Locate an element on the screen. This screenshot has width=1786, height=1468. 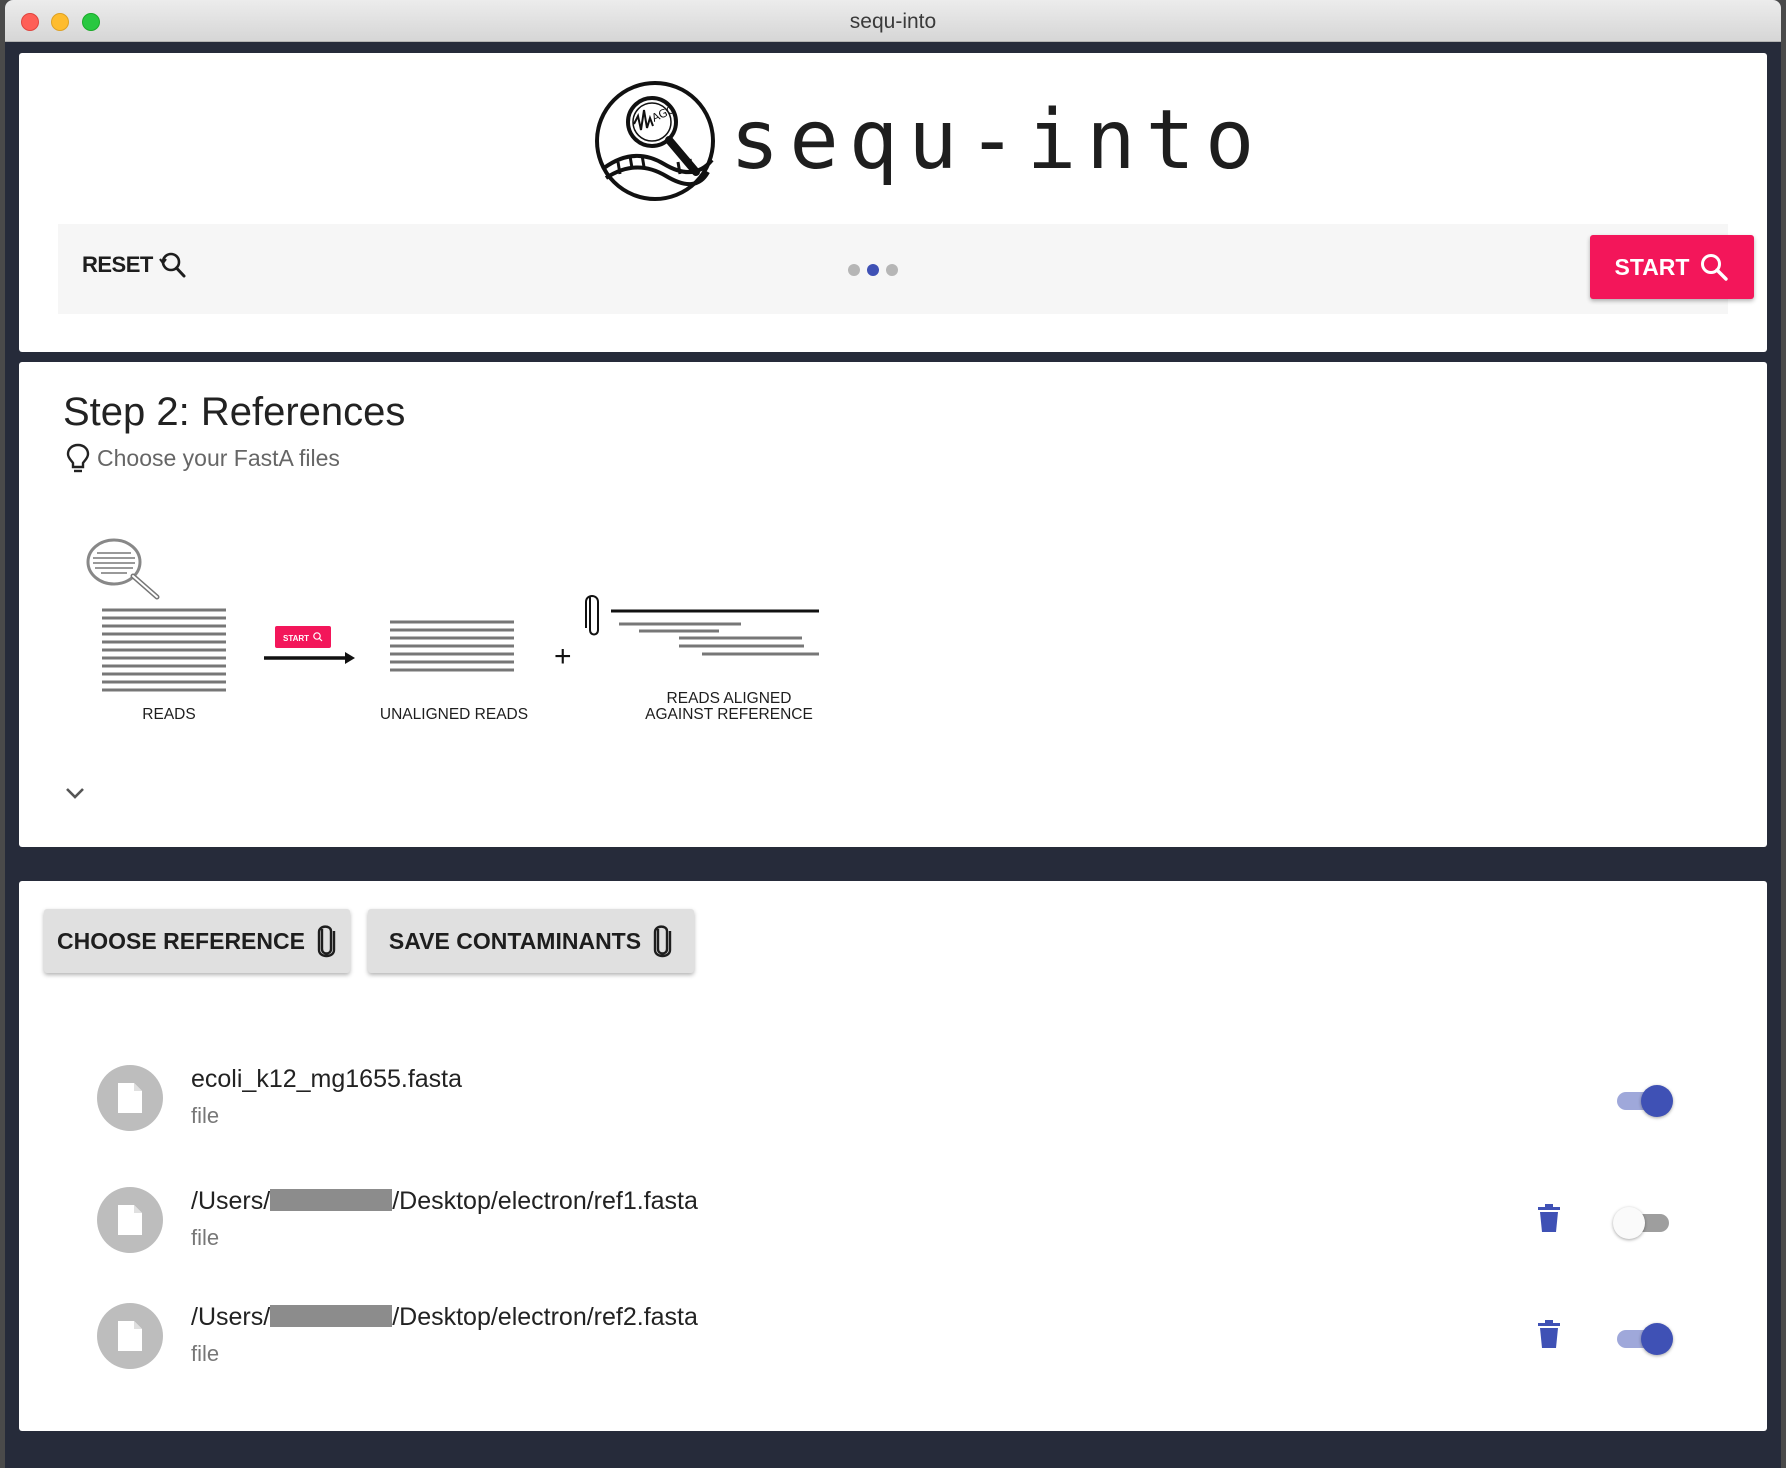
aligned-reads-label: READS ALIGNED AGAINST REFERENCE is located at coordinates (729, 706).